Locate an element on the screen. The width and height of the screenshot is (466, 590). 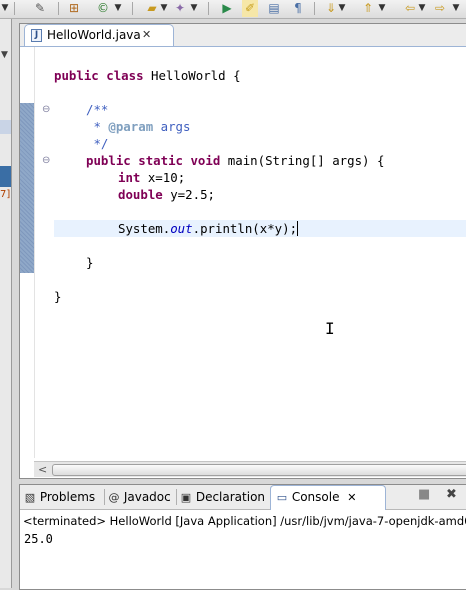
code-text: y=2.5; is located at coordinates (188, 194).